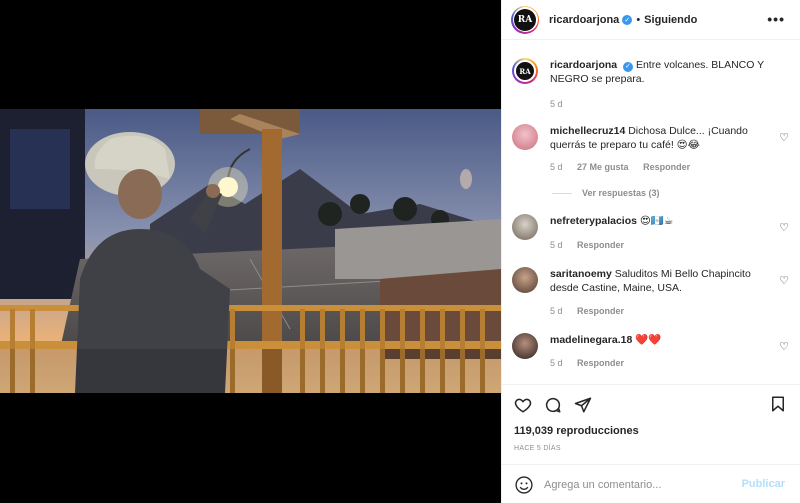  I want to click on comment-meta: 5 d 27 Me gusta Responder, so click(626, 167).